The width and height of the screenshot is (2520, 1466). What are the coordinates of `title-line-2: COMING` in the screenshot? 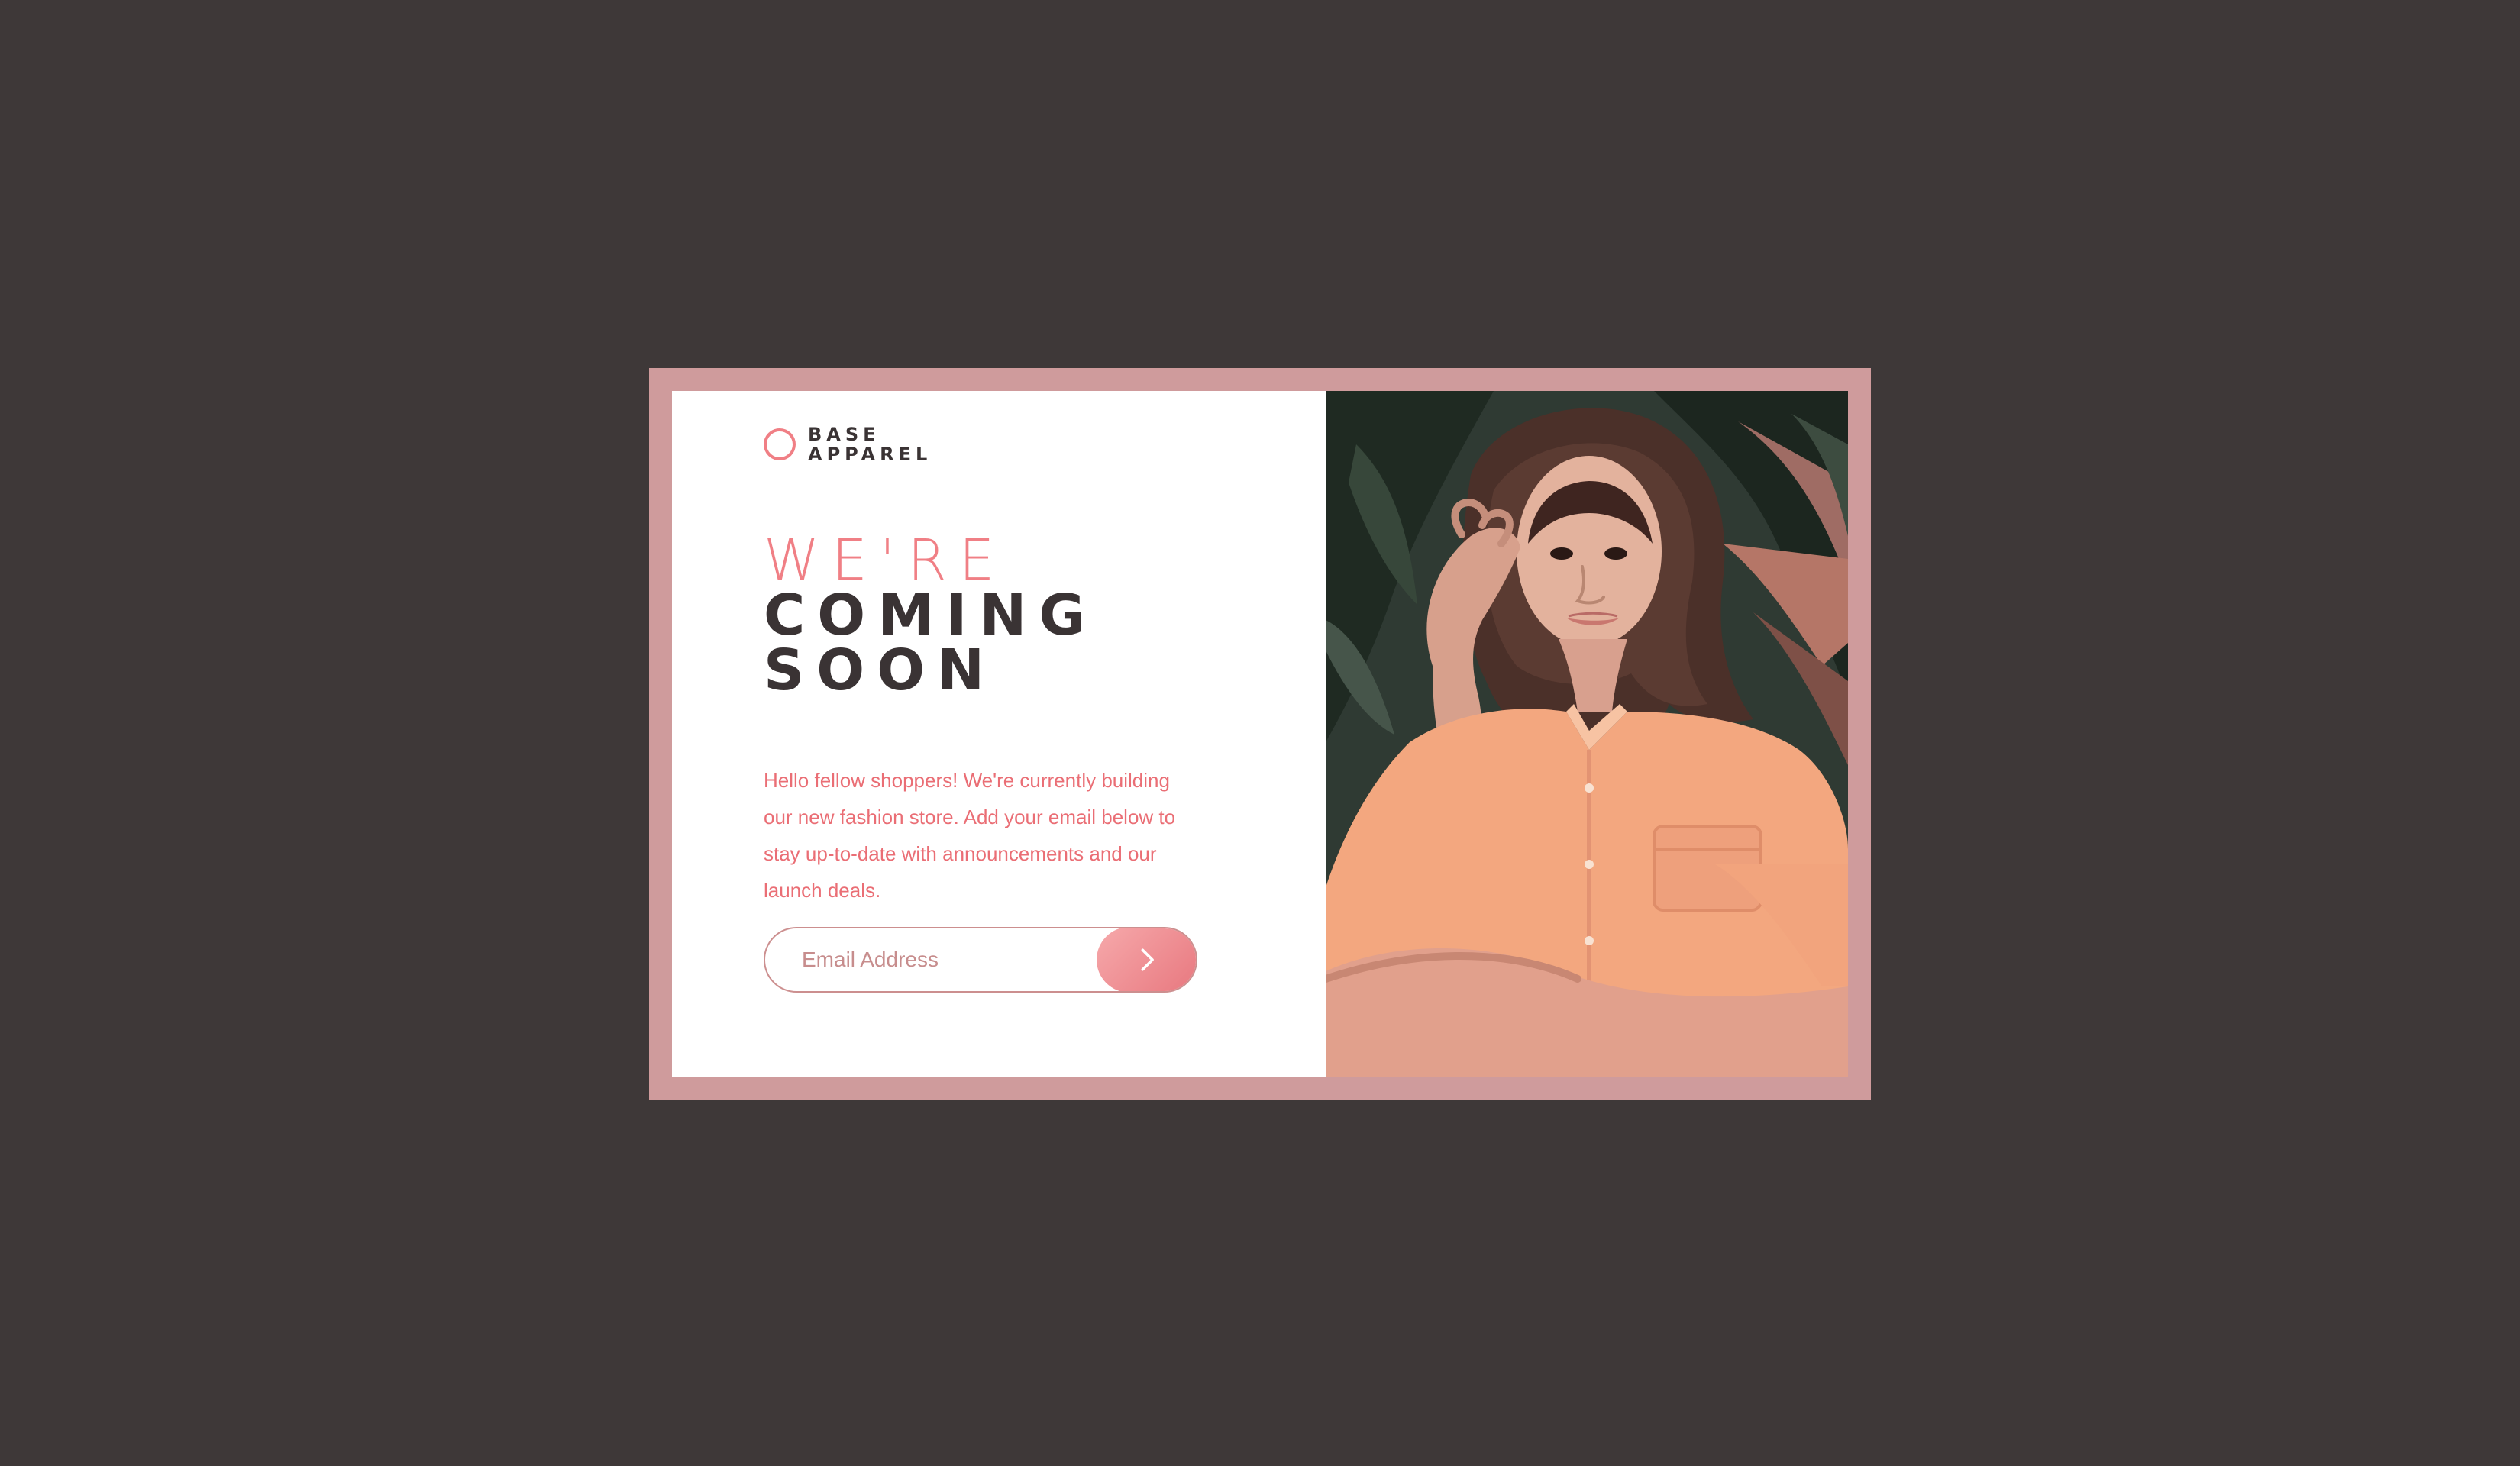 It's located at (931, 616).